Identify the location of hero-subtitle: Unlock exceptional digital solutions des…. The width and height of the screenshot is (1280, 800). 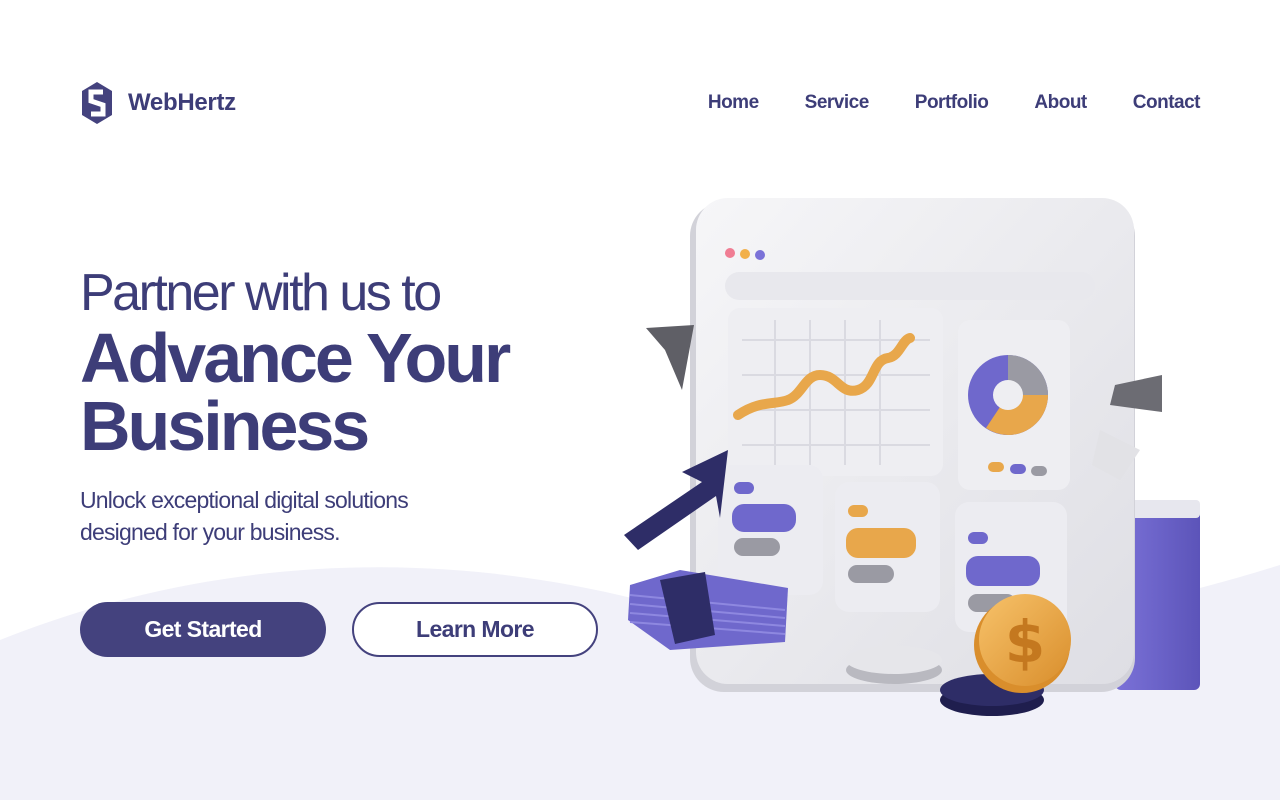
(260, 516).